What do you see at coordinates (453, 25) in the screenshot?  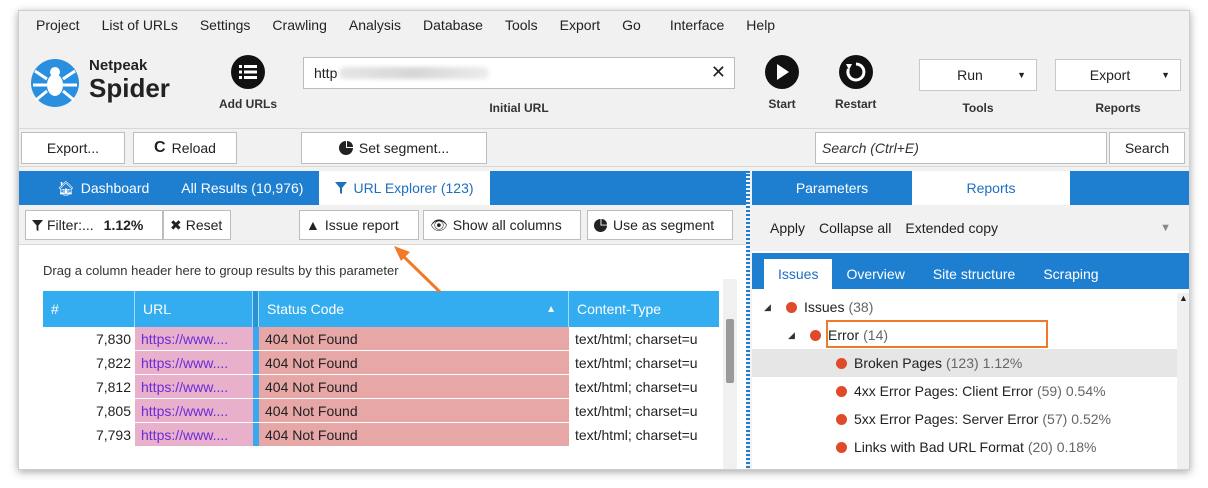 I see `menu-database: Database` at bounding box center [453, 25].